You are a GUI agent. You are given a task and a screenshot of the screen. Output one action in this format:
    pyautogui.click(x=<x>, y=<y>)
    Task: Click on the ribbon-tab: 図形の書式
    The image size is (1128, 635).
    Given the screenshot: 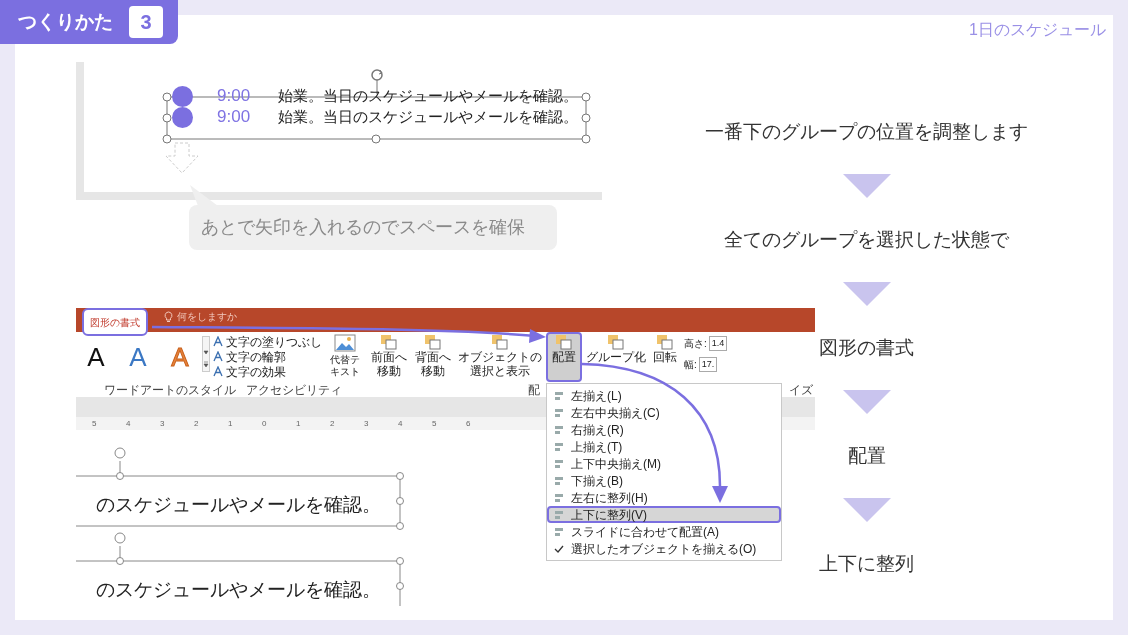 What is the action you would take?
    pyautogui.click(x=115, y=322)
    